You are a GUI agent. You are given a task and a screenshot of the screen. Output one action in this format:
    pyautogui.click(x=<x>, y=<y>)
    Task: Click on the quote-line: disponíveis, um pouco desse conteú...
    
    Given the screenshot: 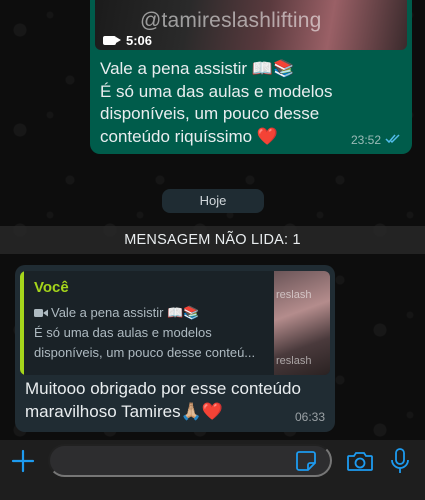 What is the action you would take?
    pyautogui.click(x=145, y=352)
    